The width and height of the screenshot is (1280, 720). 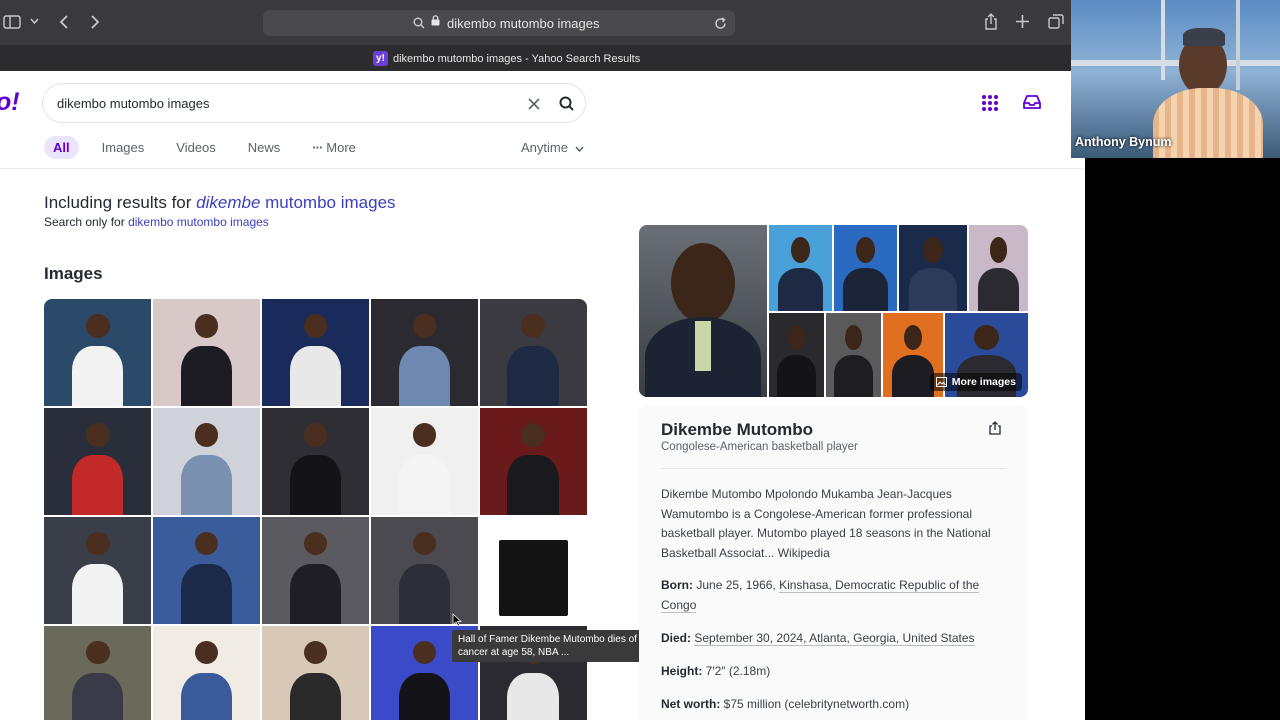 What do you see at coordinates (435, 20) in the screenshot?
I see `lock-icon` at bounding box center [435, 20].